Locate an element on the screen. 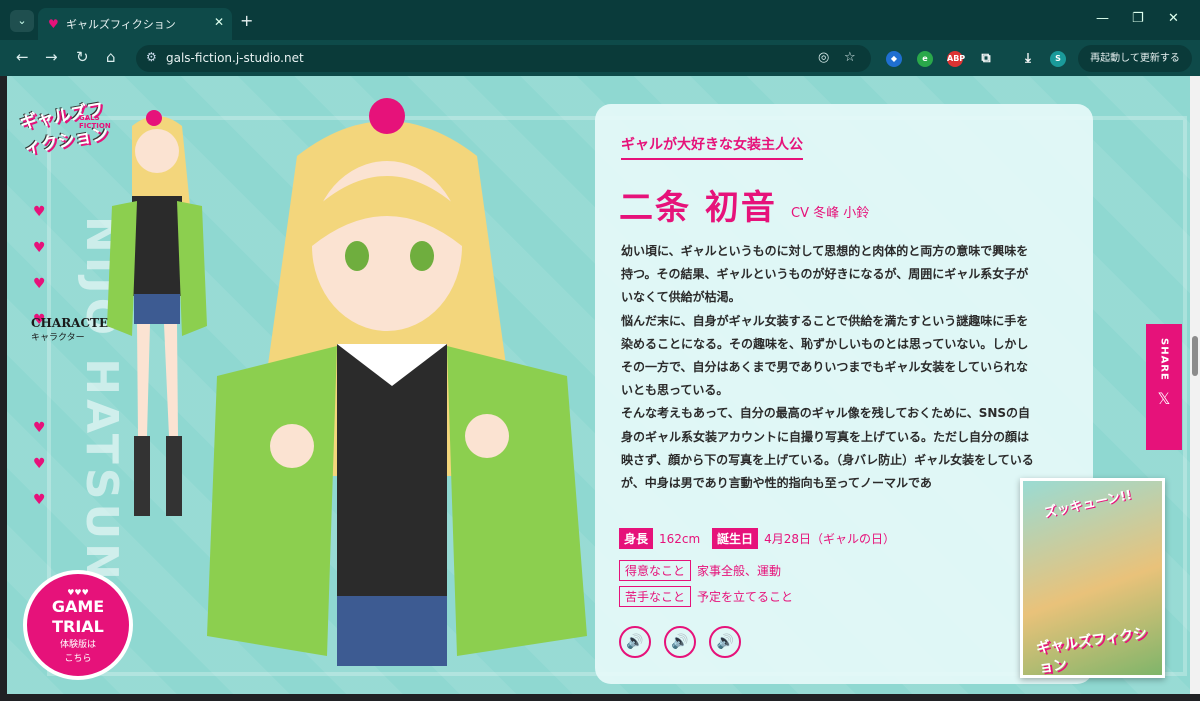 This screenshot has width=1200, height=701. adblock-extension-icon: ABP is located at coordinates (956, 59).